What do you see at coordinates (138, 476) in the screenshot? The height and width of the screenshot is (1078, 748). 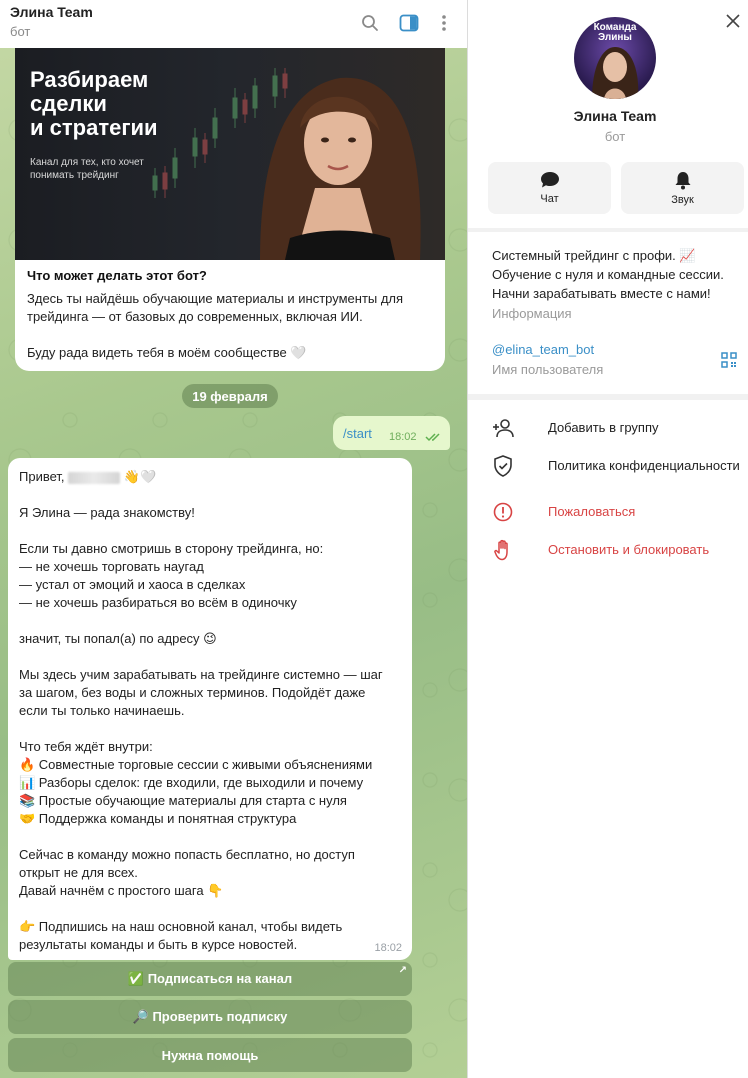 I see `greeting-emoji: 👋🤍` at bounding box center [138, 476].